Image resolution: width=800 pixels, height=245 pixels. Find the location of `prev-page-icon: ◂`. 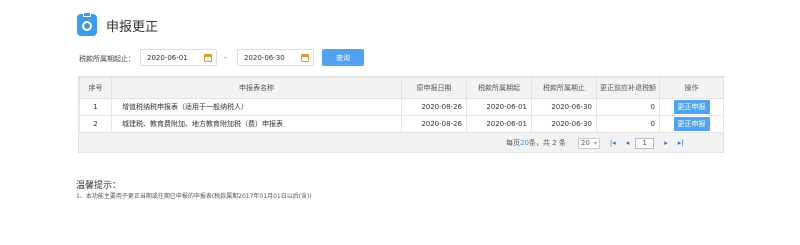

prev-page-icon: ◂ is located at coordinates (628, 143).